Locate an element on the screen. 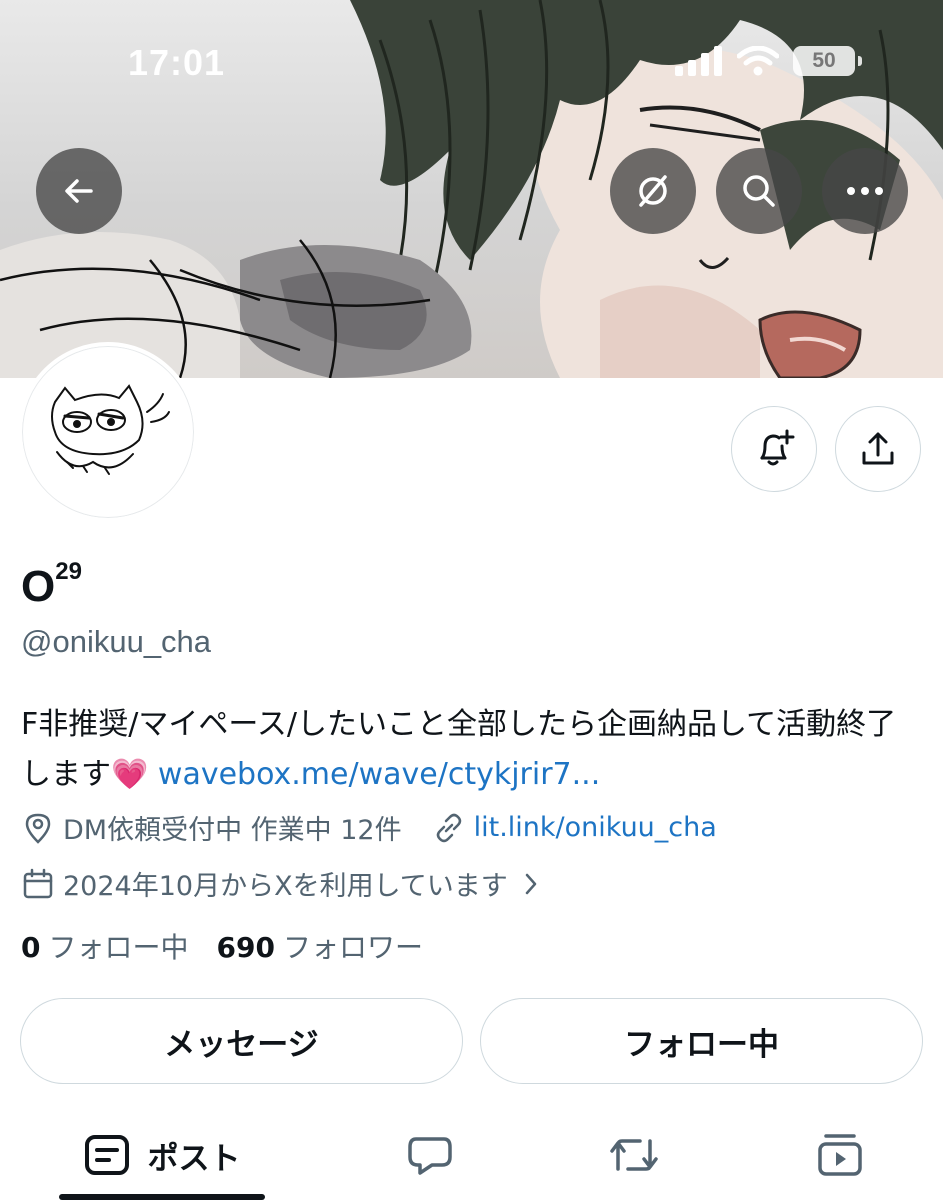 The width and height of the screenshot is (943, 1200). search-button is located at coordinates (759, 191).